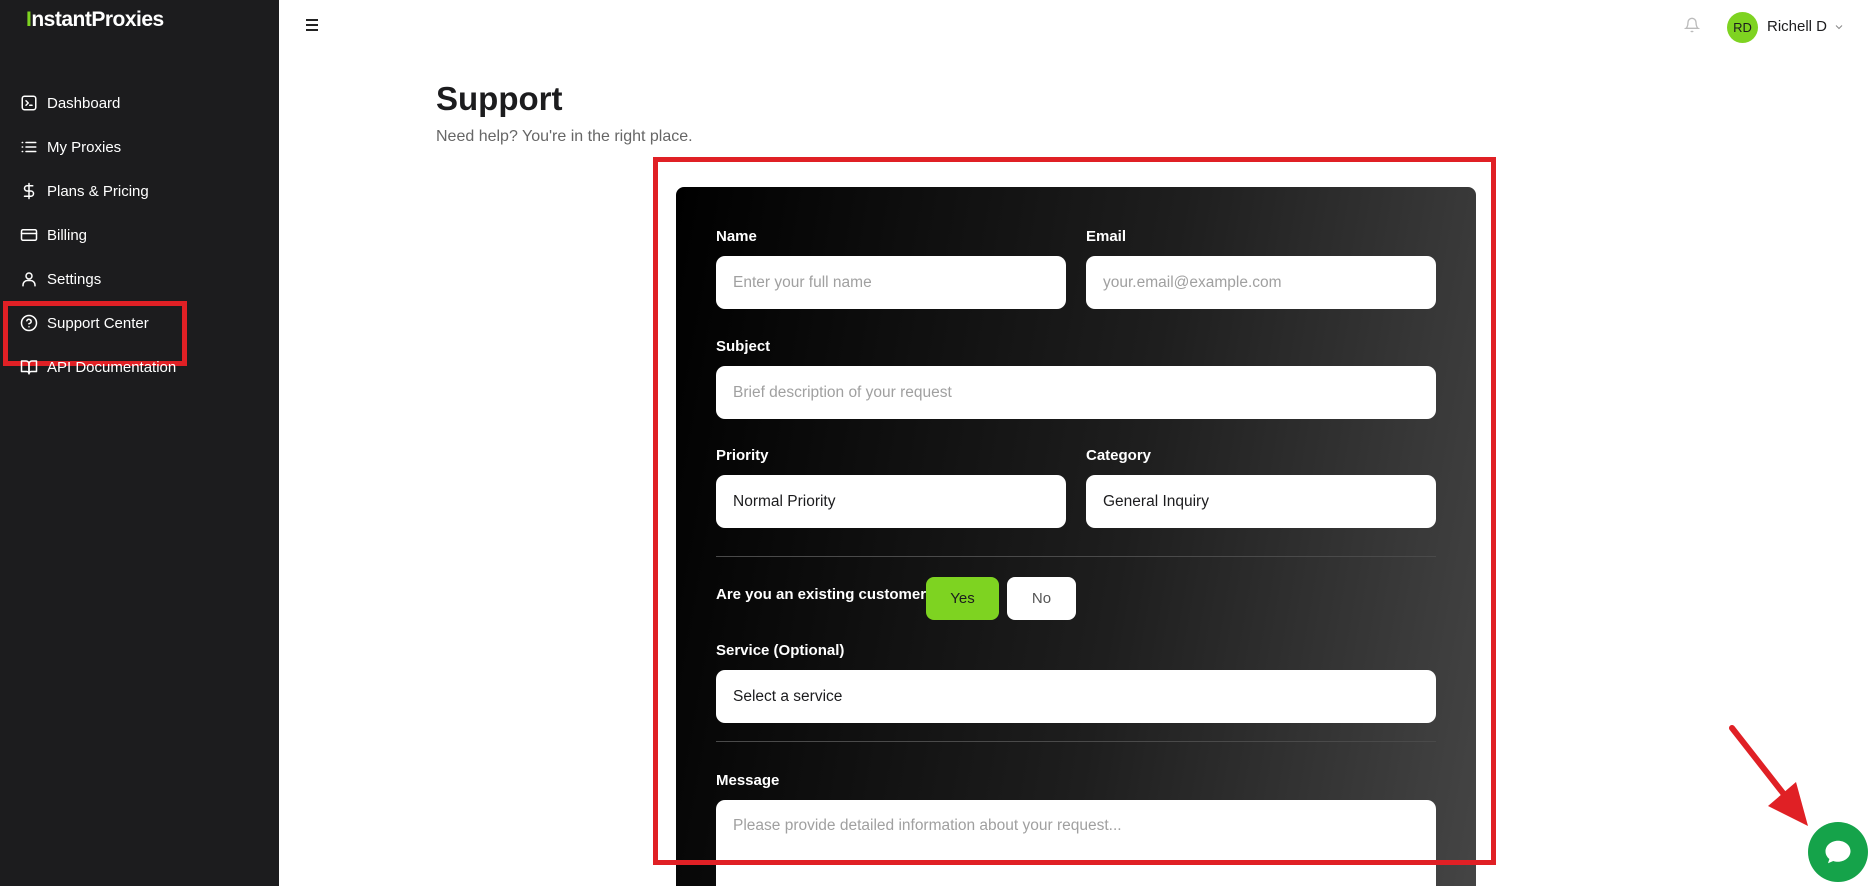  Describe the element at coordinates (29, 191) in the screenshot. I see `dollar-icon` at that location.